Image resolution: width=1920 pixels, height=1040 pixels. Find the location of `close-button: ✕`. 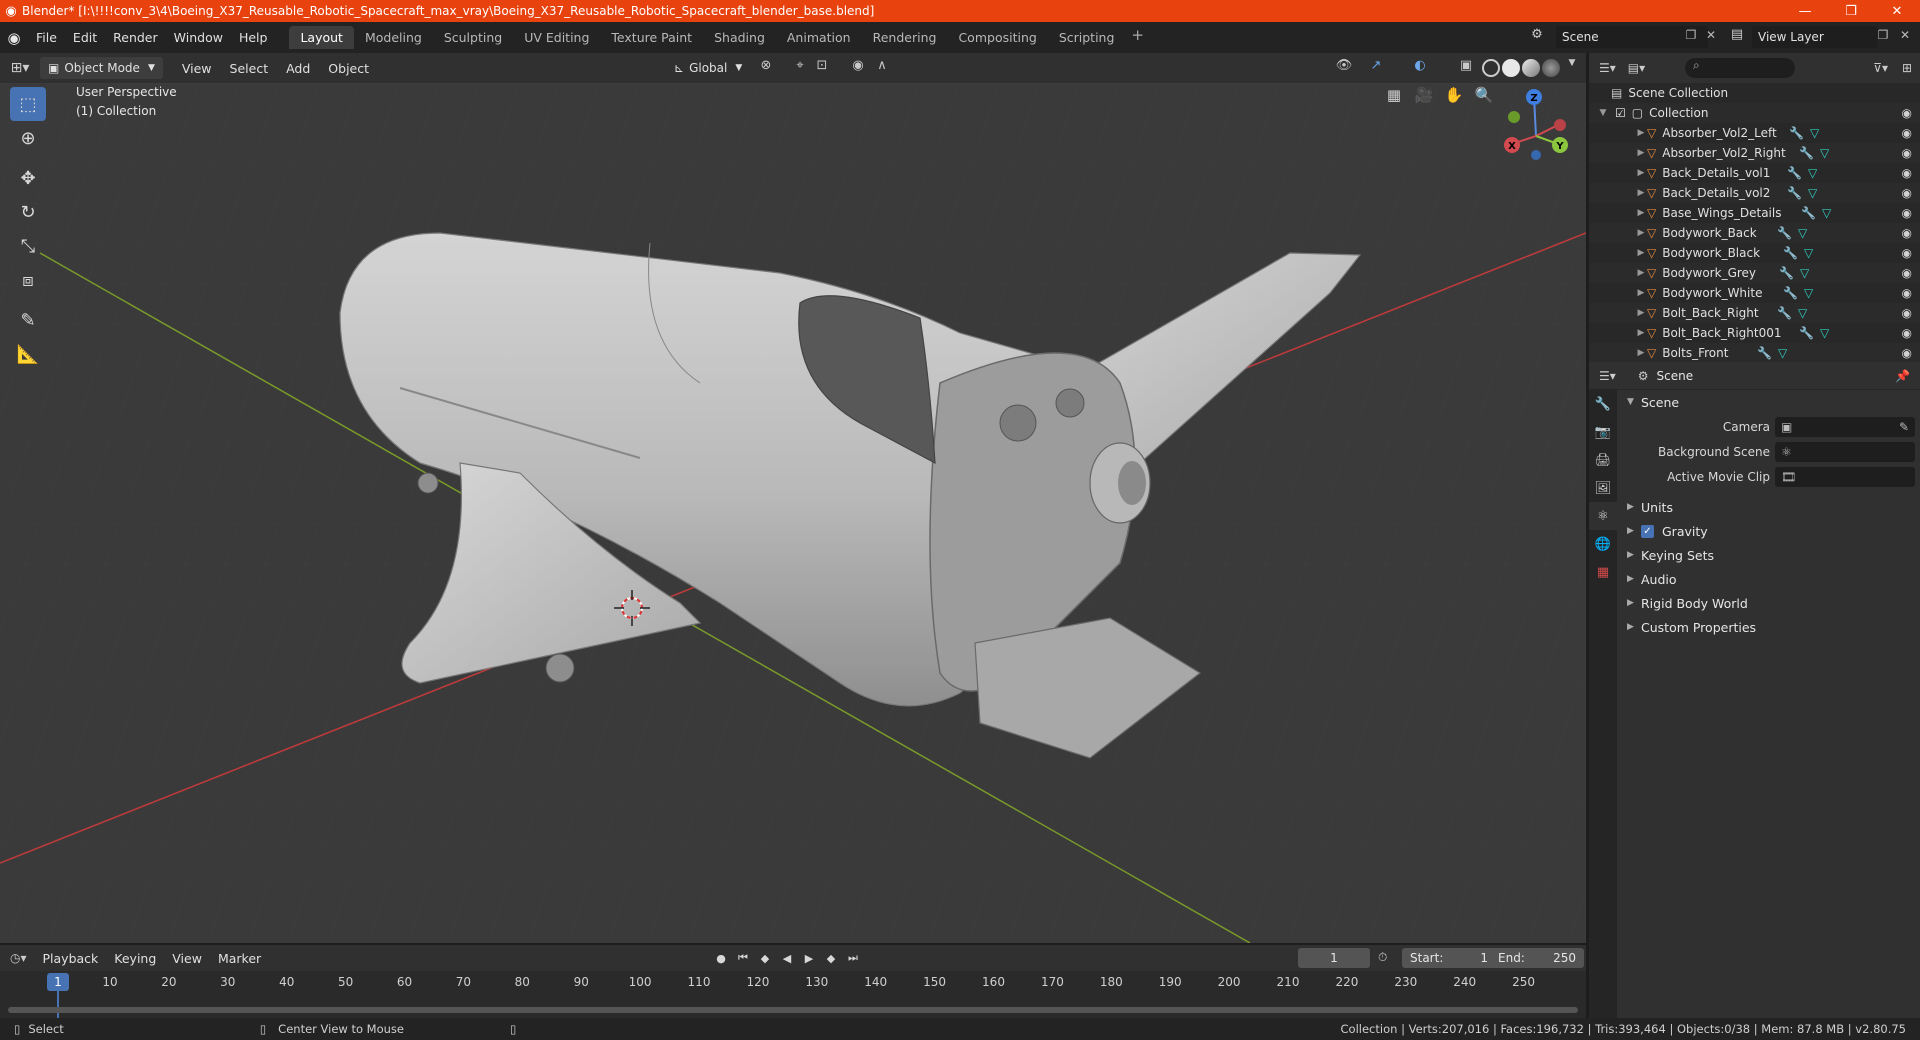

close-button: ✕ is located at coordinates (1897, 11).